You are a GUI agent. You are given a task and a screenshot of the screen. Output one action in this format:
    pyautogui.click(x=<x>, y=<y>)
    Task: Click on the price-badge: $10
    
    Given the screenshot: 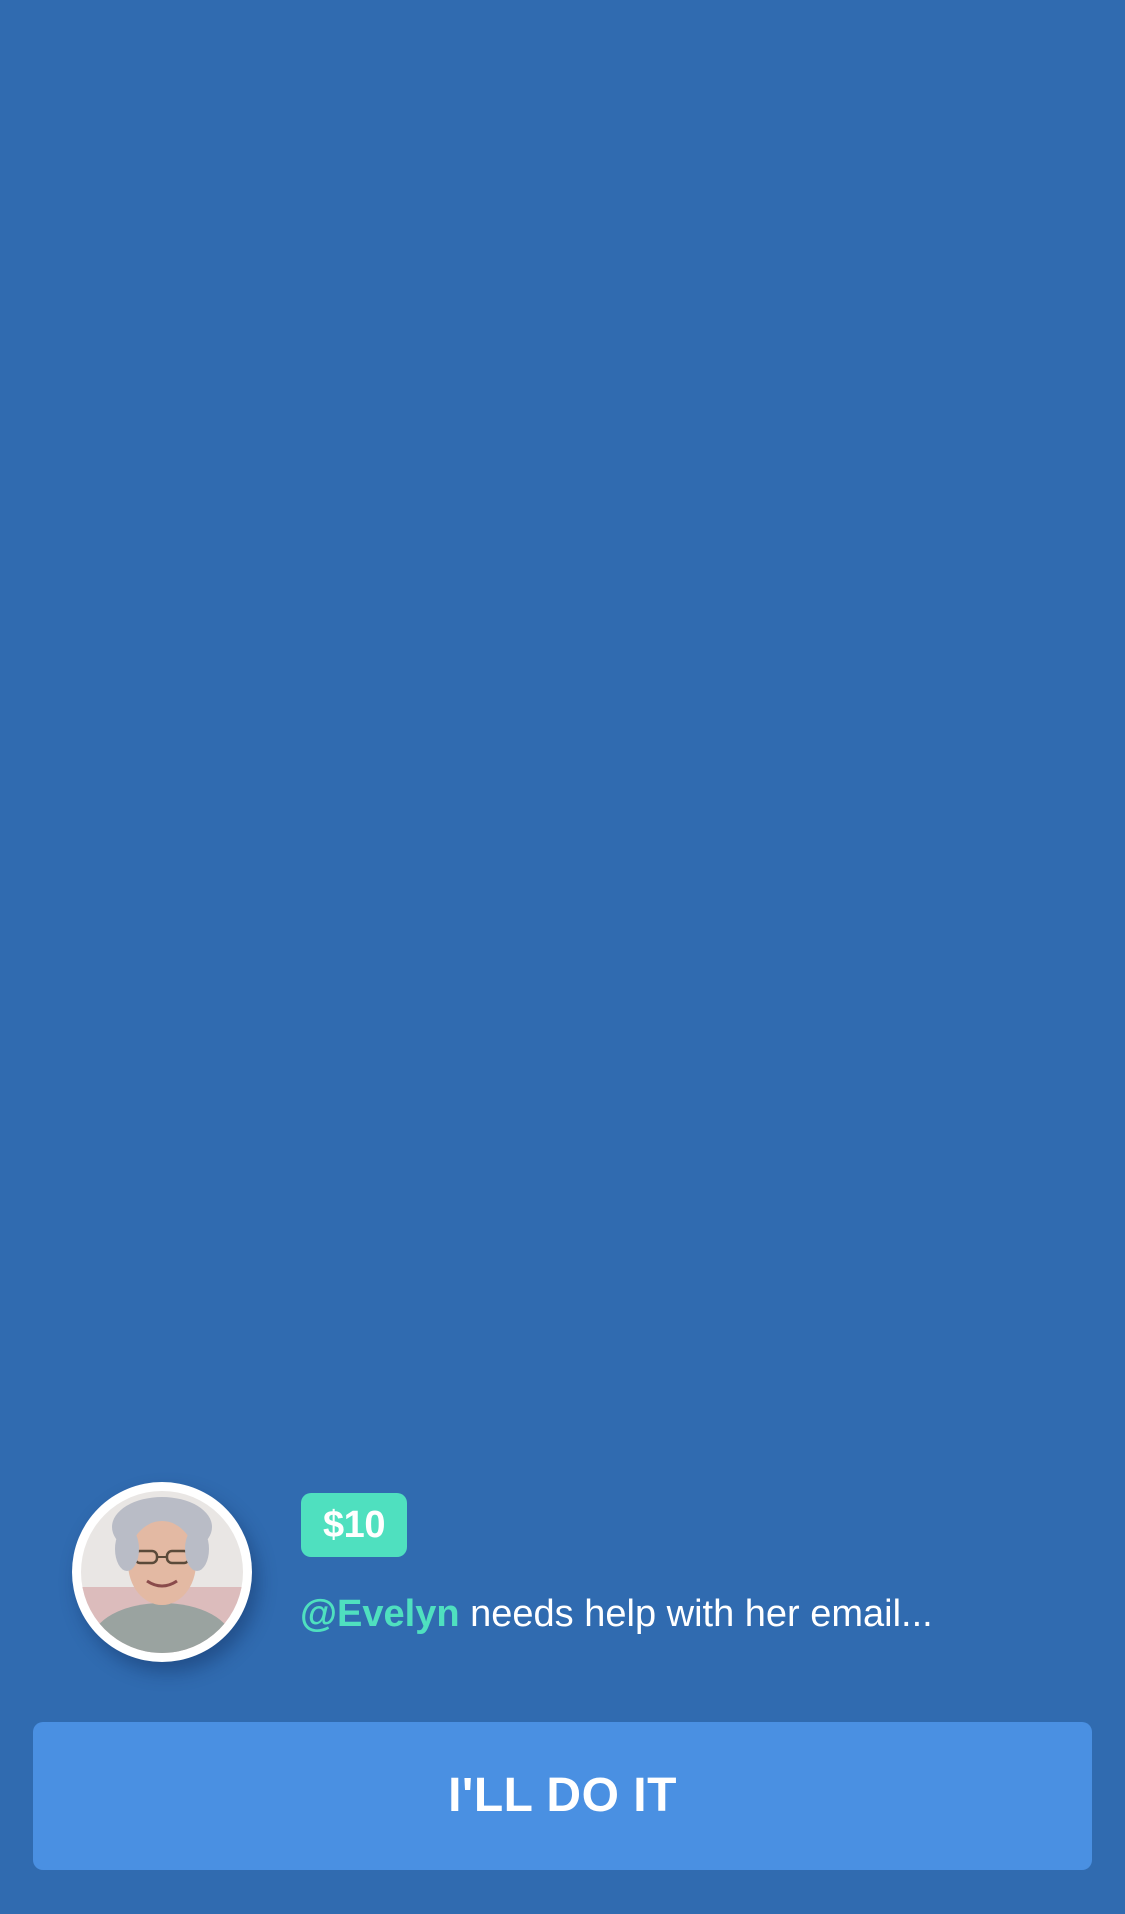 What is the action you would take?
    pyautogui.click(x=354, y=1525)
    